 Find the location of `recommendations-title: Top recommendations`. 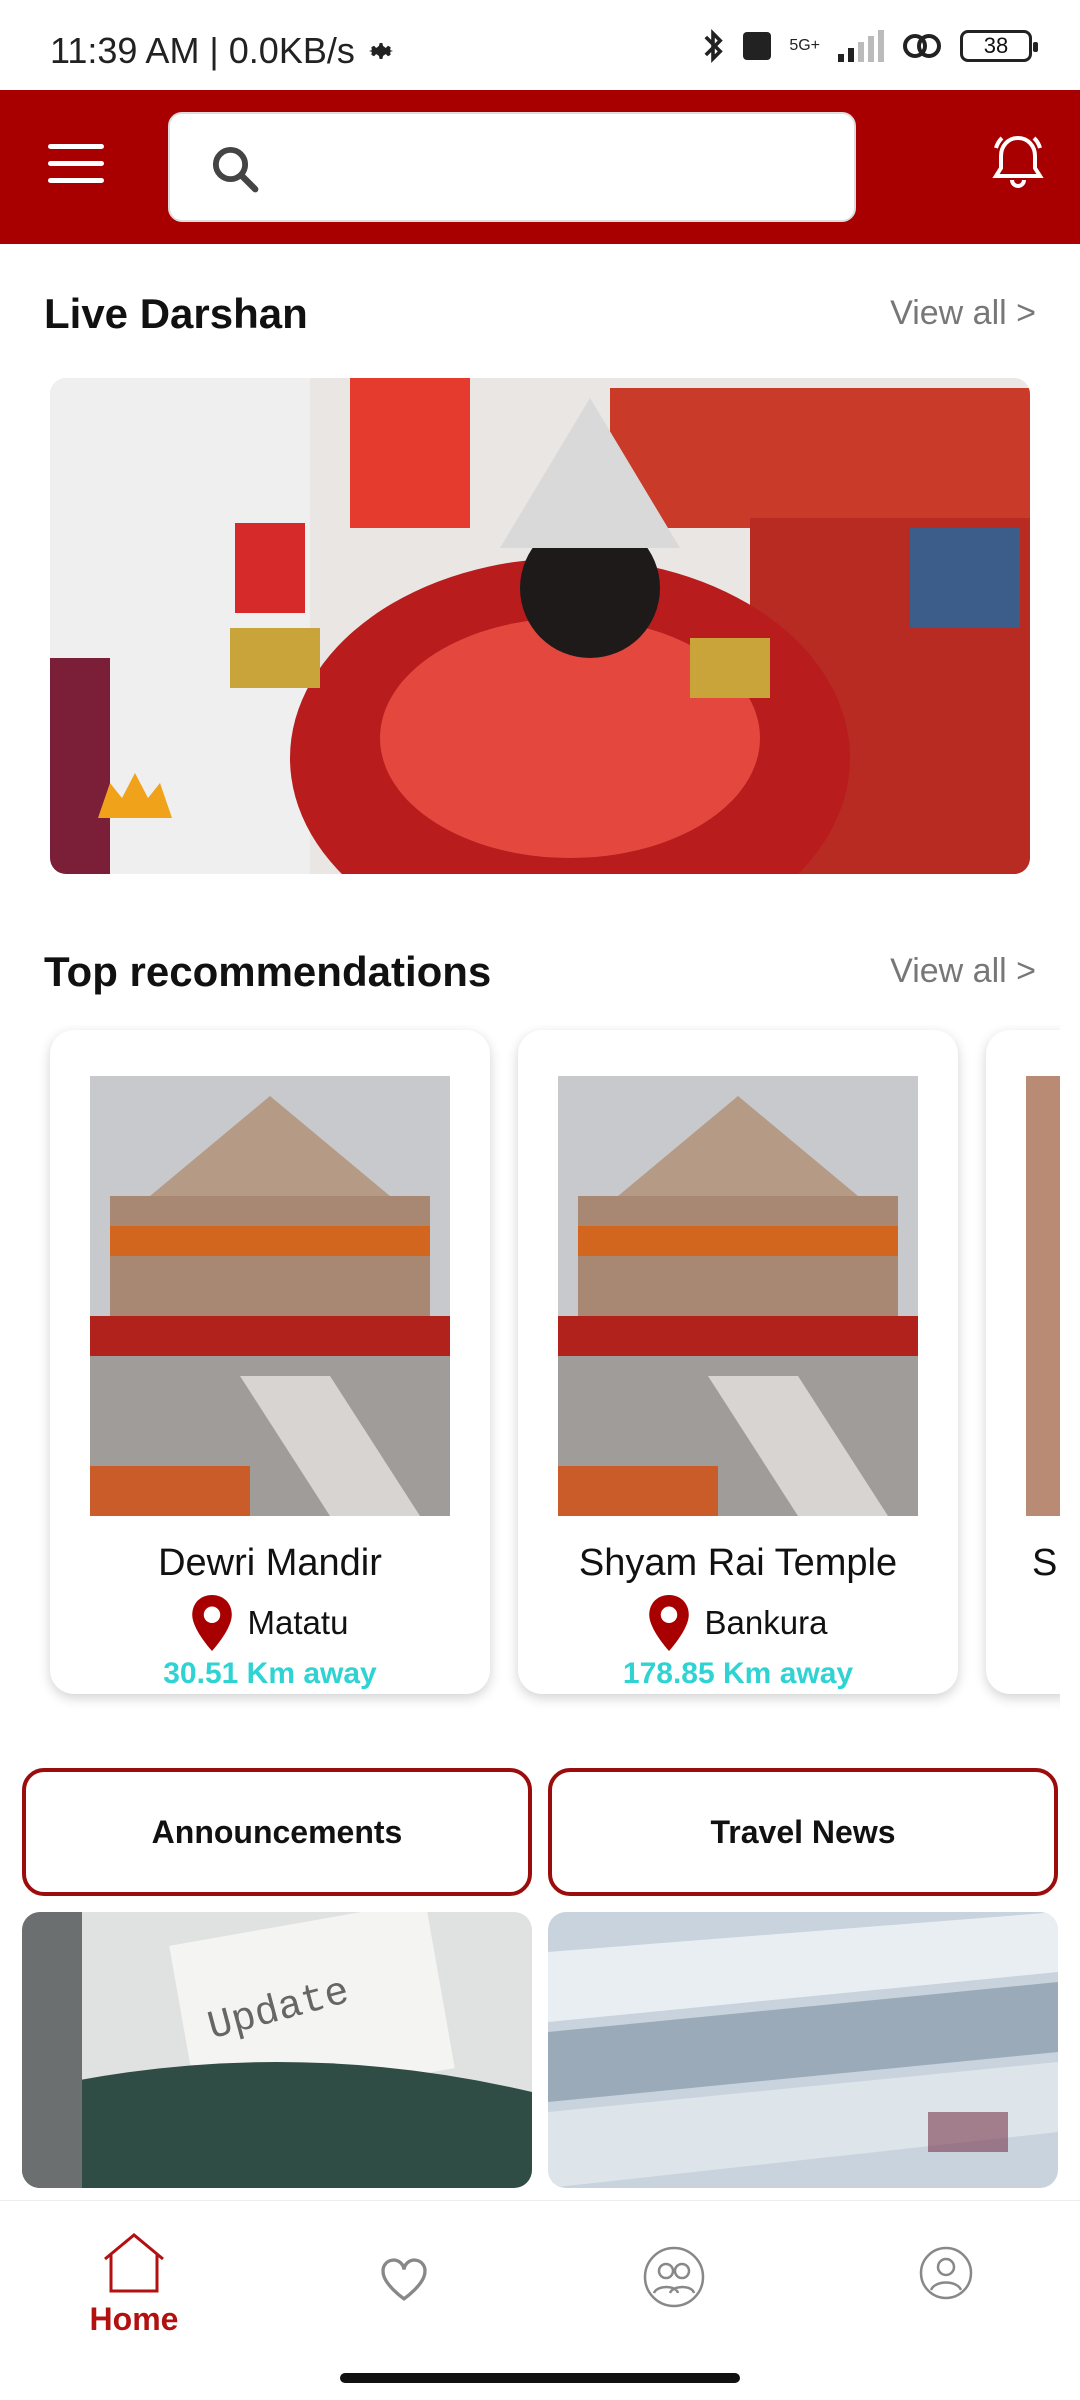

recommendations-title: Top recommendations is located at coordinates (268, 971).